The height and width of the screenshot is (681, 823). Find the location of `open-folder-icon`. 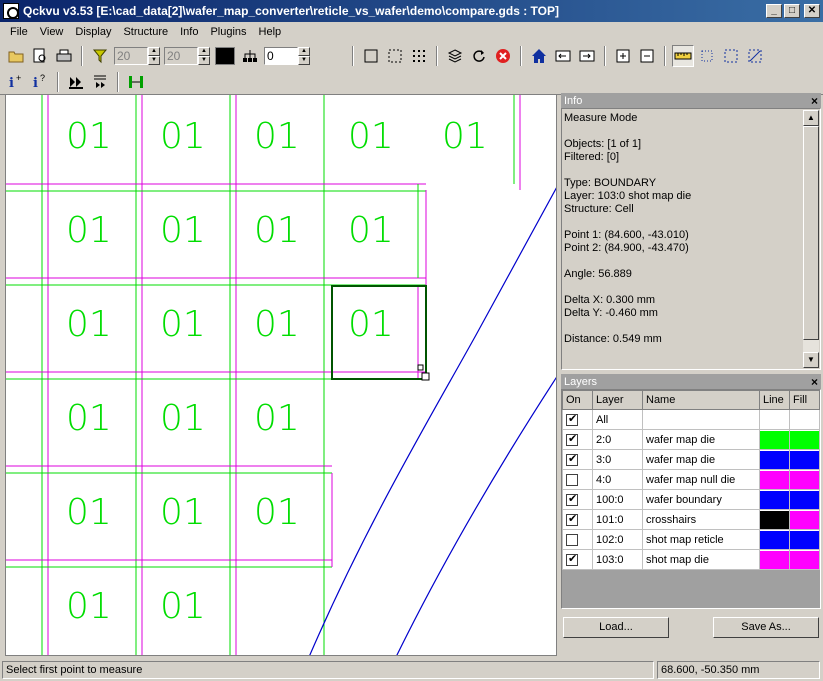

open-folder-icon is located at coordinates (16, 56).